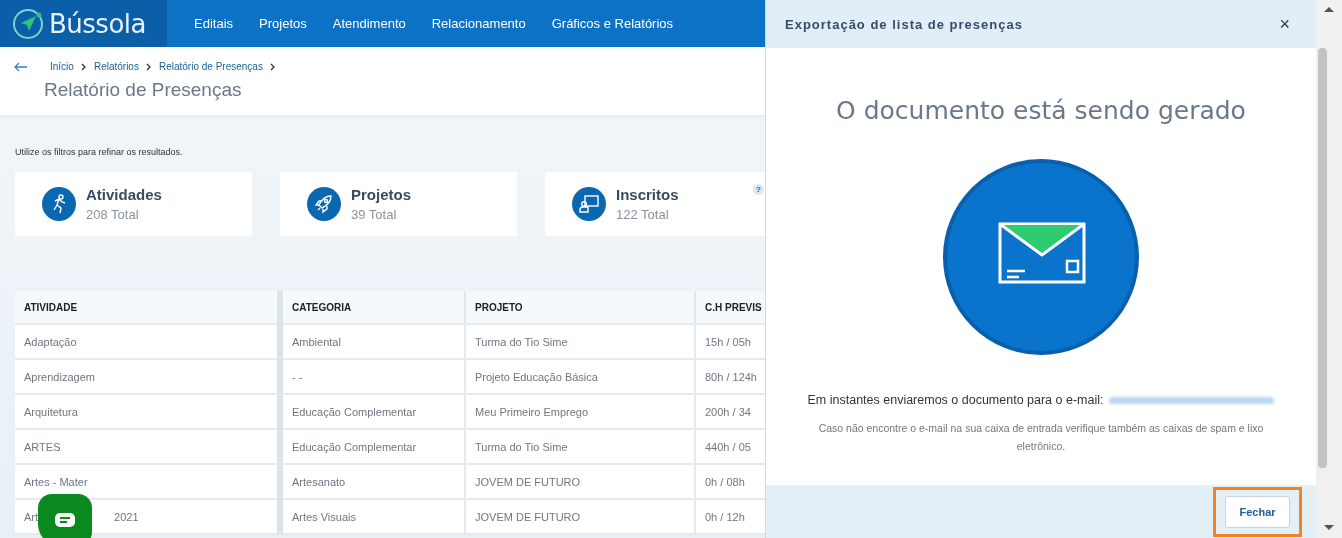 The width and height of the screenshot is (1342, 538). I want to click on compass-logo-icon, so click(28, 23).